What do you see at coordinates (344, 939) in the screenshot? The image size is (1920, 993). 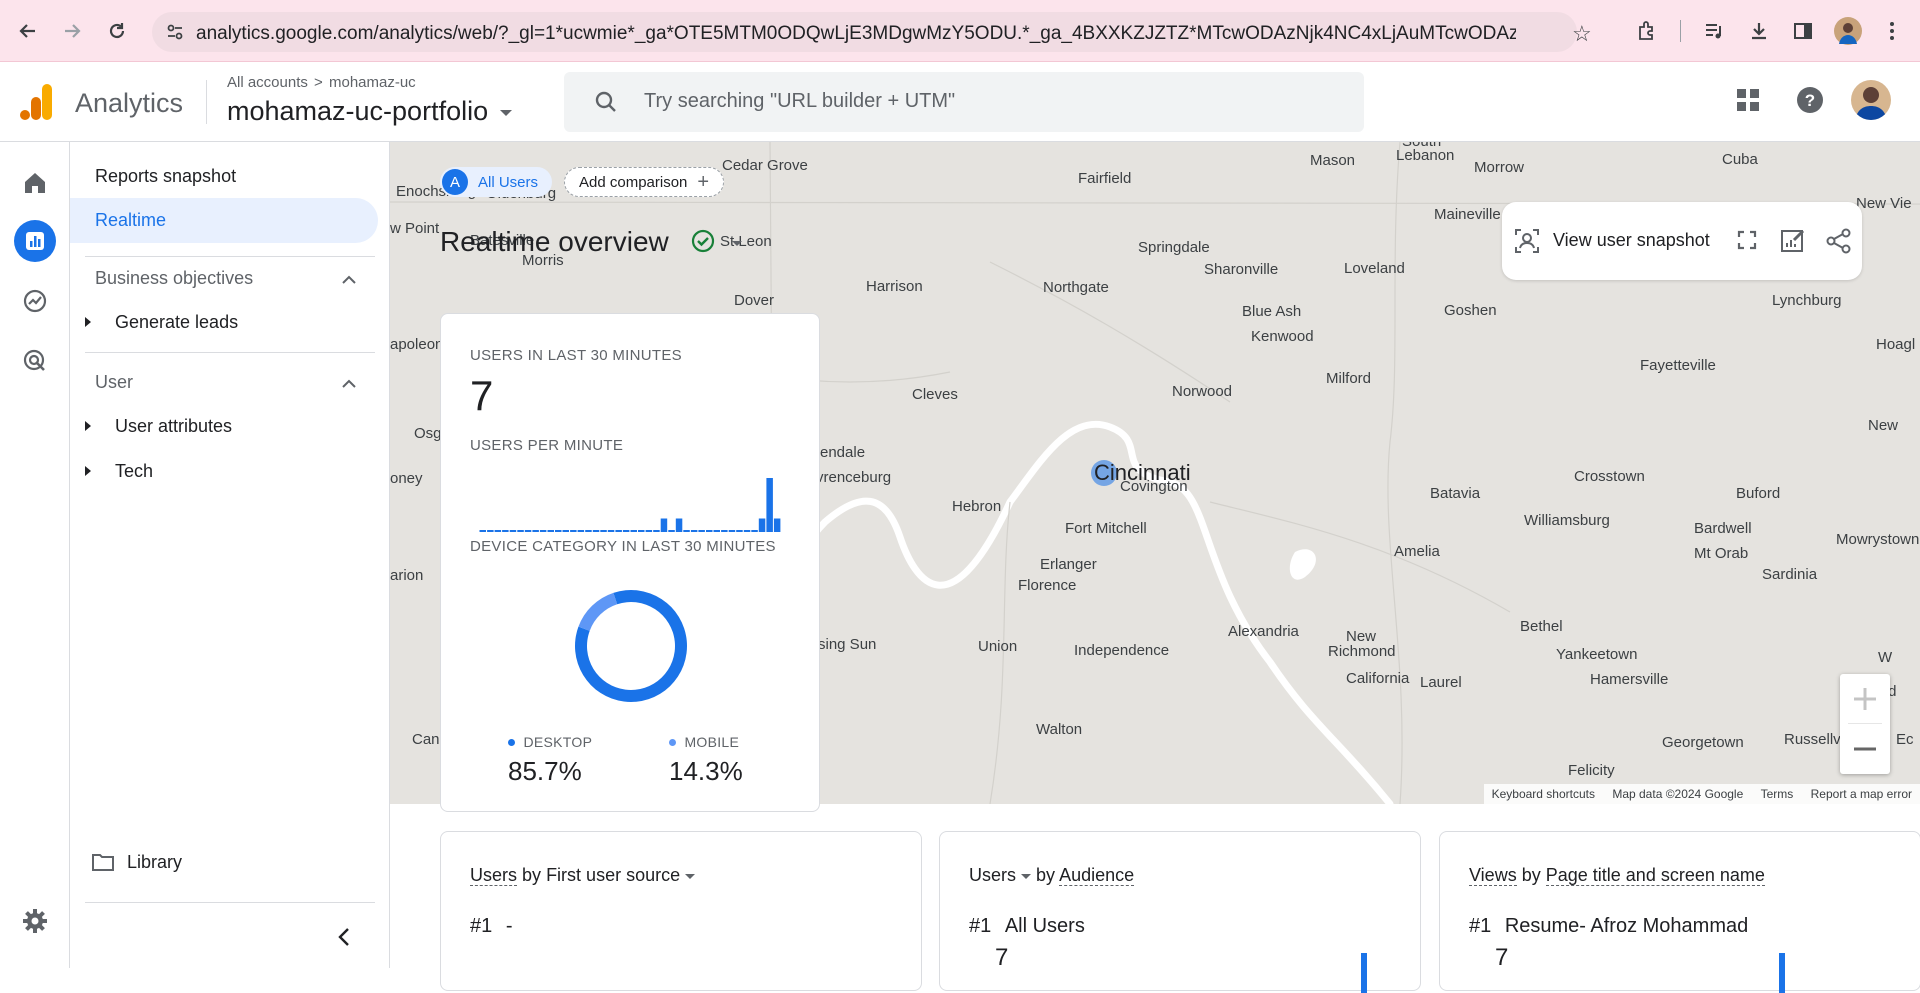 I see `collapse-chevron-icon` at bounding box center [344, 939].